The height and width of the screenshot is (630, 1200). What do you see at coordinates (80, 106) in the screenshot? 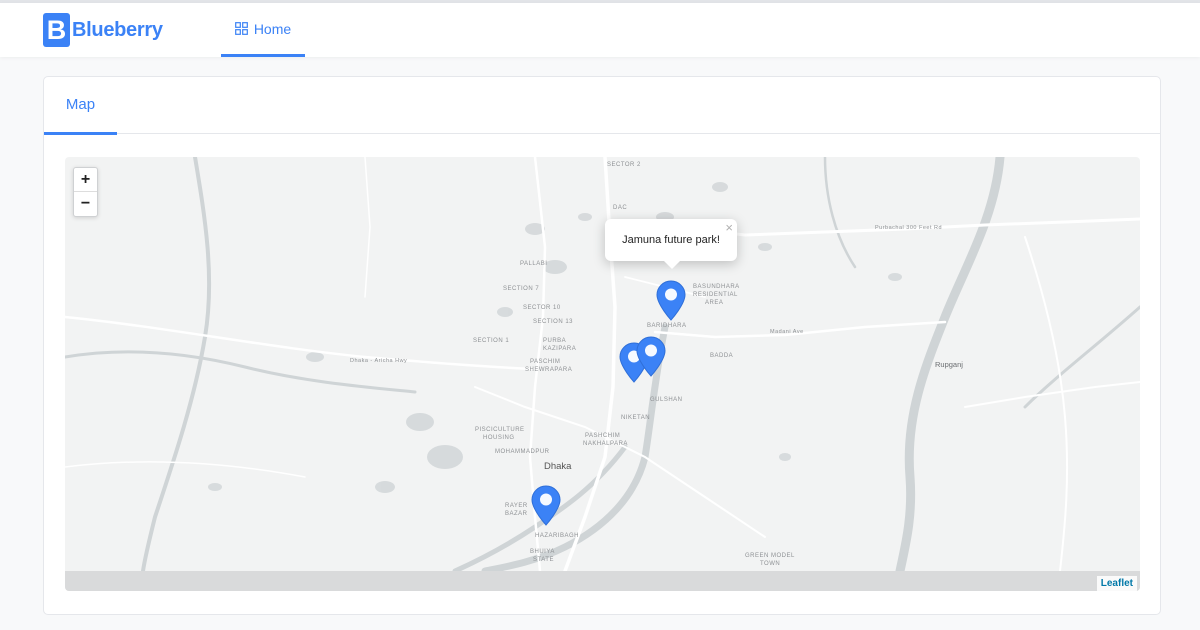
I see `tab-map: Map` at bounding box center [80, 106].